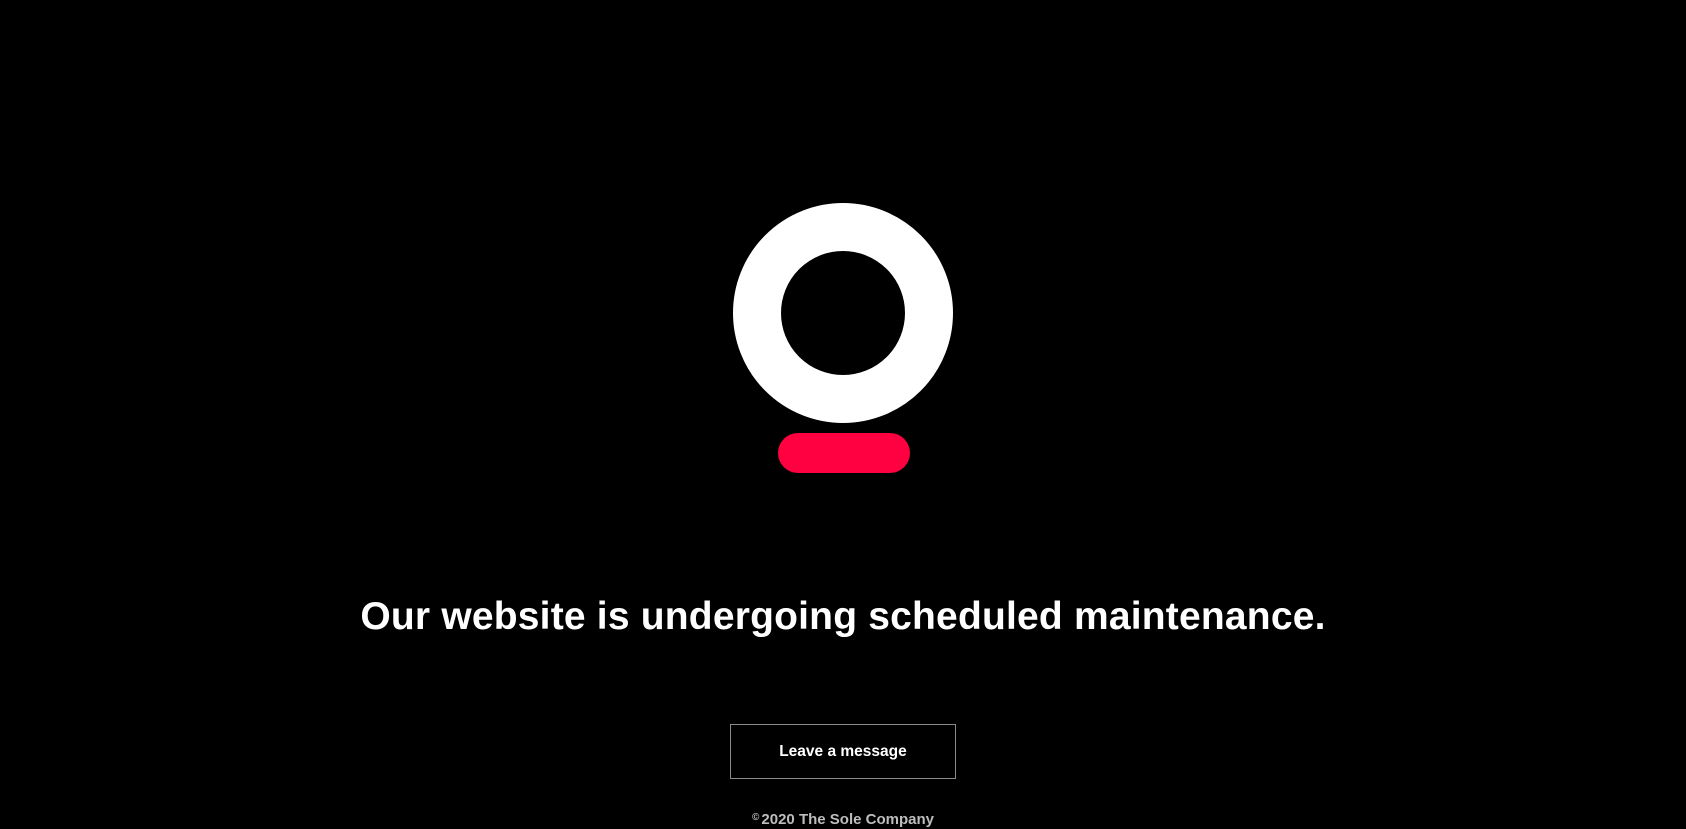  I want to click on copyright-text: 2020 The Sole Company, so click(847, 819).